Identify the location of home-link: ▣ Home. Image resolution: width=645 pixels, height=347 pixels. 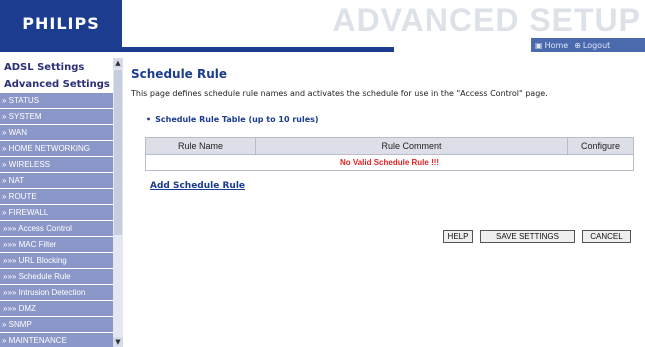
(551, 45).